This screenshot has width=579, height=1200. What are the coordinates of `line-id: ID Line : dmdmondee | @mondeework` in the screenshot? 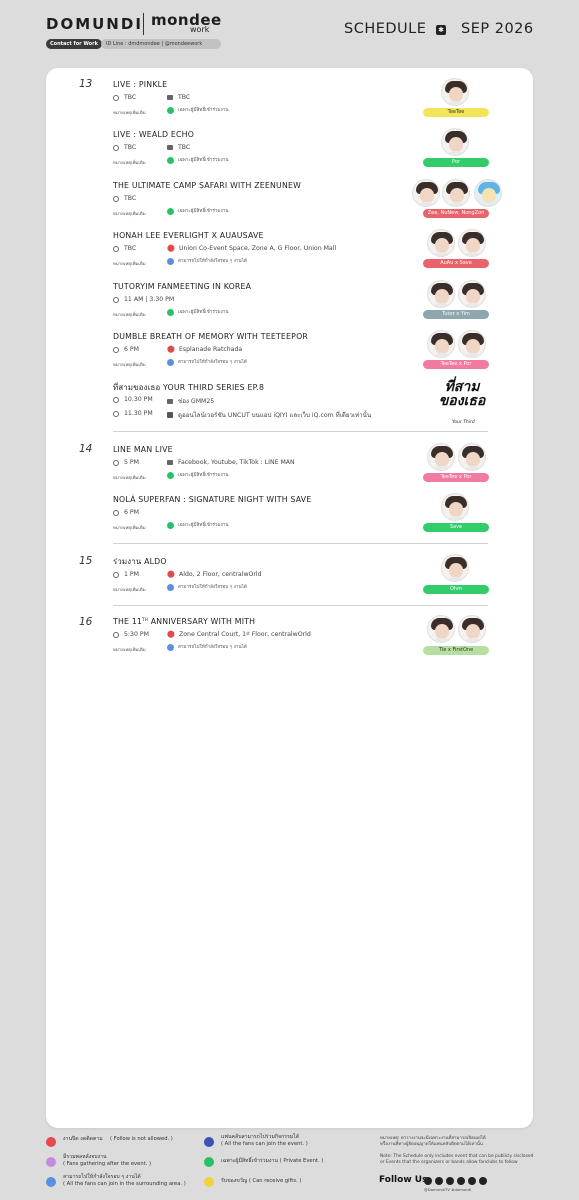 It's located at (161, 44).